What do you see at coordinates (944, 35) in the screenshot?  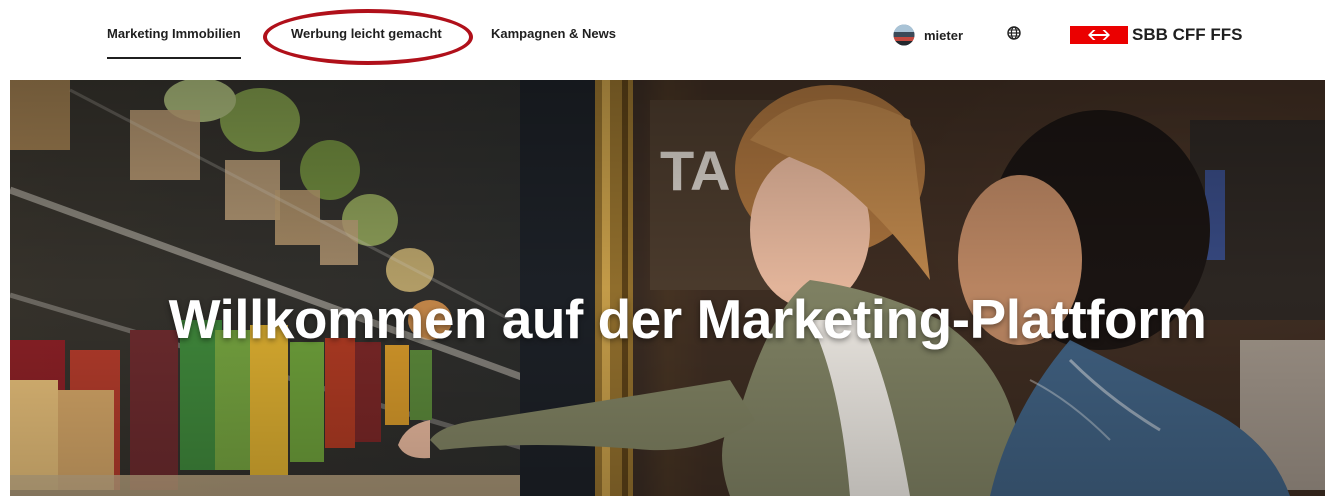 I see `mieter-label: mieter` at bounding box center [944, 35].